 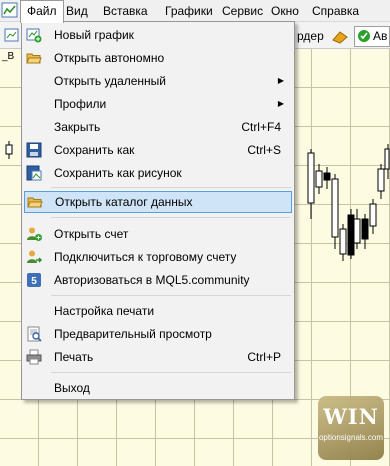 What do you see at coordinates (158, 127) in the screenshot?
I see `menu-item-close: Закрыть Ctrl+F4` at bounding box center [158, 127].